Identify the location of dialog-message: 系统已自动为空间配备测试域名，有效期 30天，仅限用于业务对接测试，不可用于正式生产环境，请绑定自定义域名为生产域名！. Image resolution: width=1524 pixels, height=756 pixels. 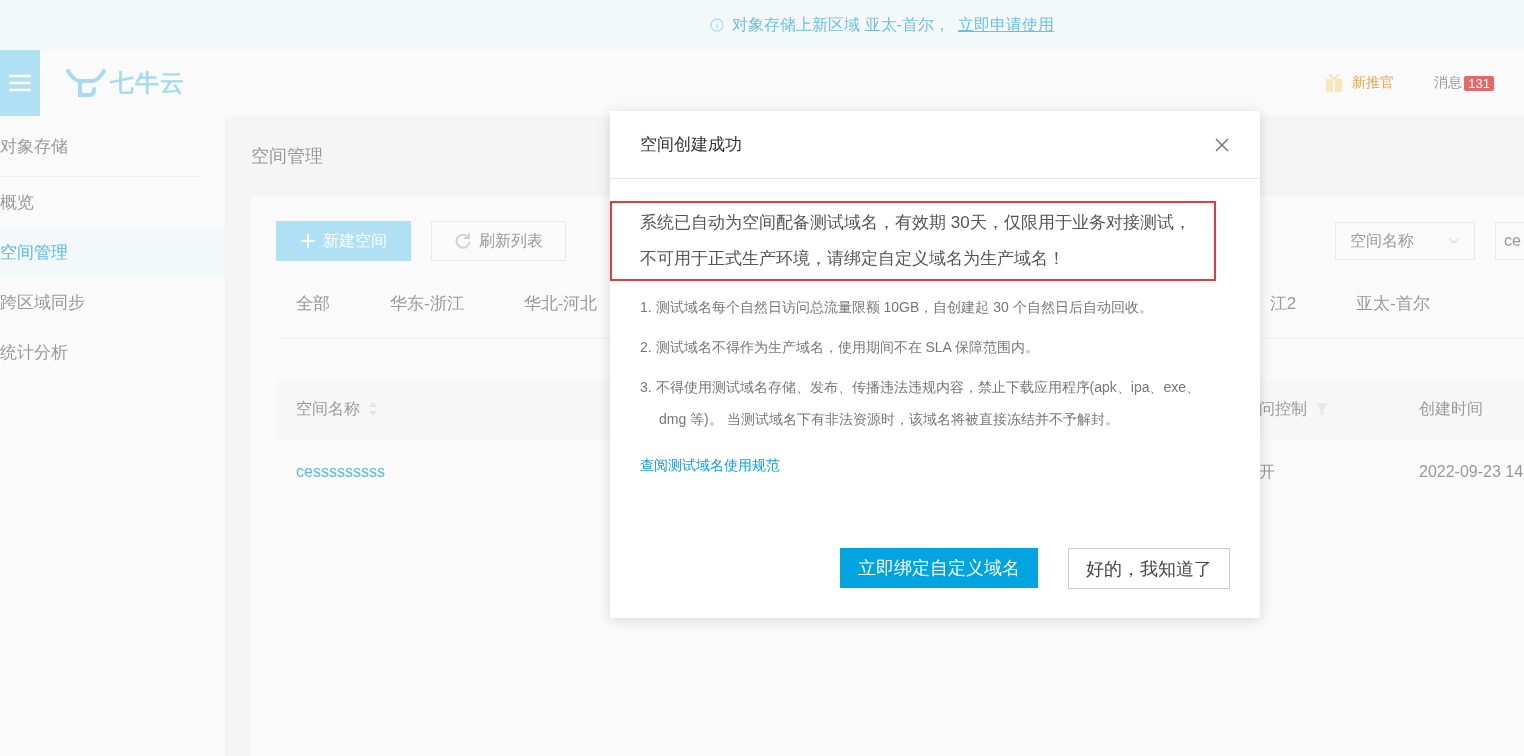
(916, 241).